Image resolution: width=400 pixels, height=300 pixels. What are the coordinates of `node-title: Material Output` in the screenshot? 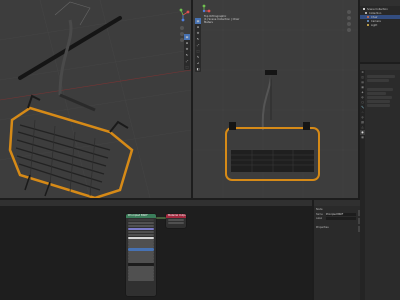 It's located at (176, 216).